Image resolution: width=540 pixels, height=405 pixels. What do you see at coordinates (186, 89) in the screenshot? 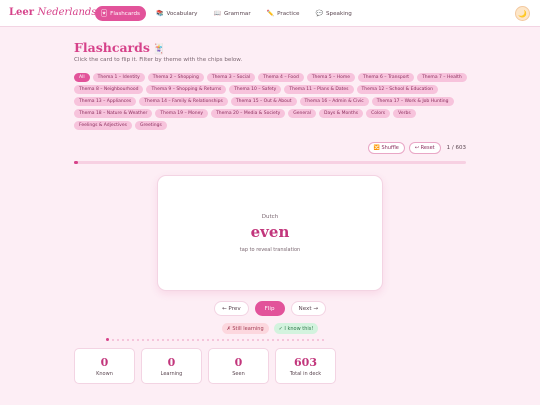
I see `chip-thema-9-shopping-returns: Thema 9 – Shopping & Returns` at bounding box center [186, 89].